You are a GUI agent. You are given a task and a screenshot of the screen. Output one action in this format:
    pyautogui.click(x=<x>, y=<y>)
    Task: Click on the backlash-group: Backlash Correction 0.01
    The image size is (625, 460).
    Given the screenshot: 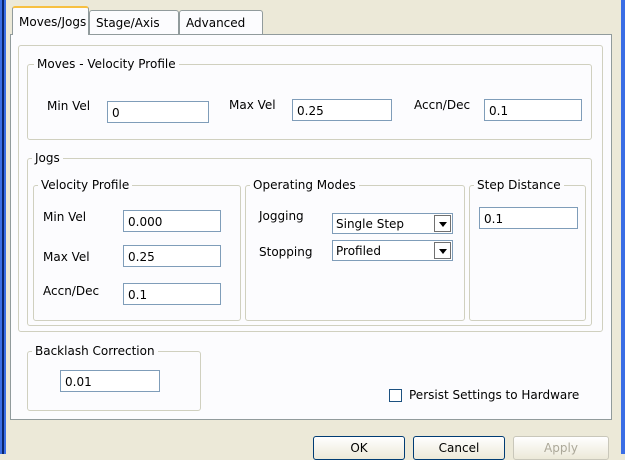 What is the action you would take?
    pyautogui.click(x=114, y=377)
    